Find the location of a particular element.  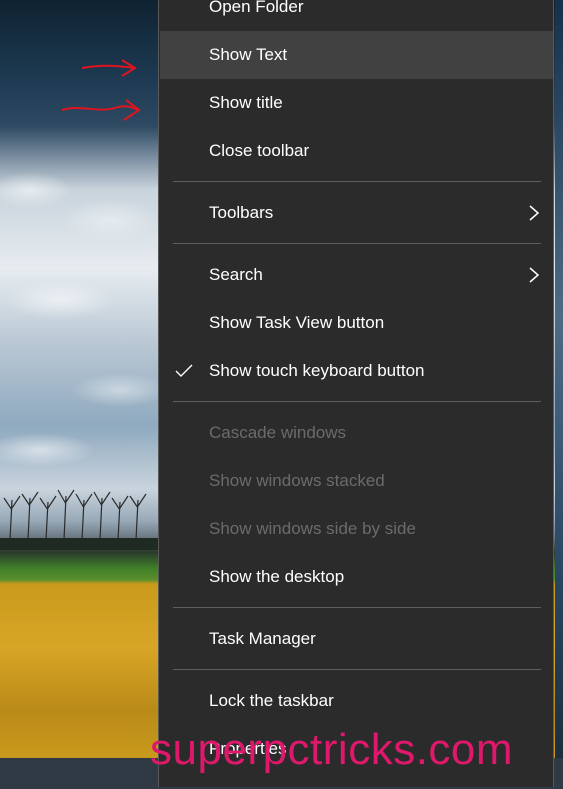

menu-item-label: Show the desktop is located at coordinates (277, 576).